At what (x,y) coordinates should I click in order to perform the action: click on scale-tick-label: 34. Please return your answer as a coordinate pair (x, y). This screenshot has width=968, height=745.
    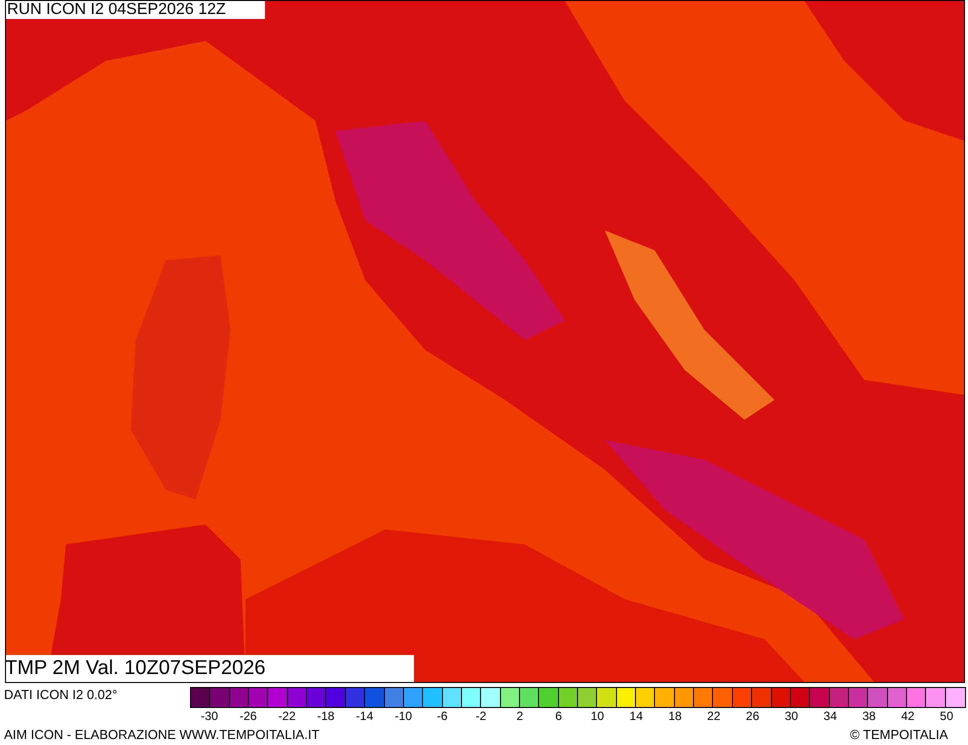
    Looking at the image, I should click on (830, 716).